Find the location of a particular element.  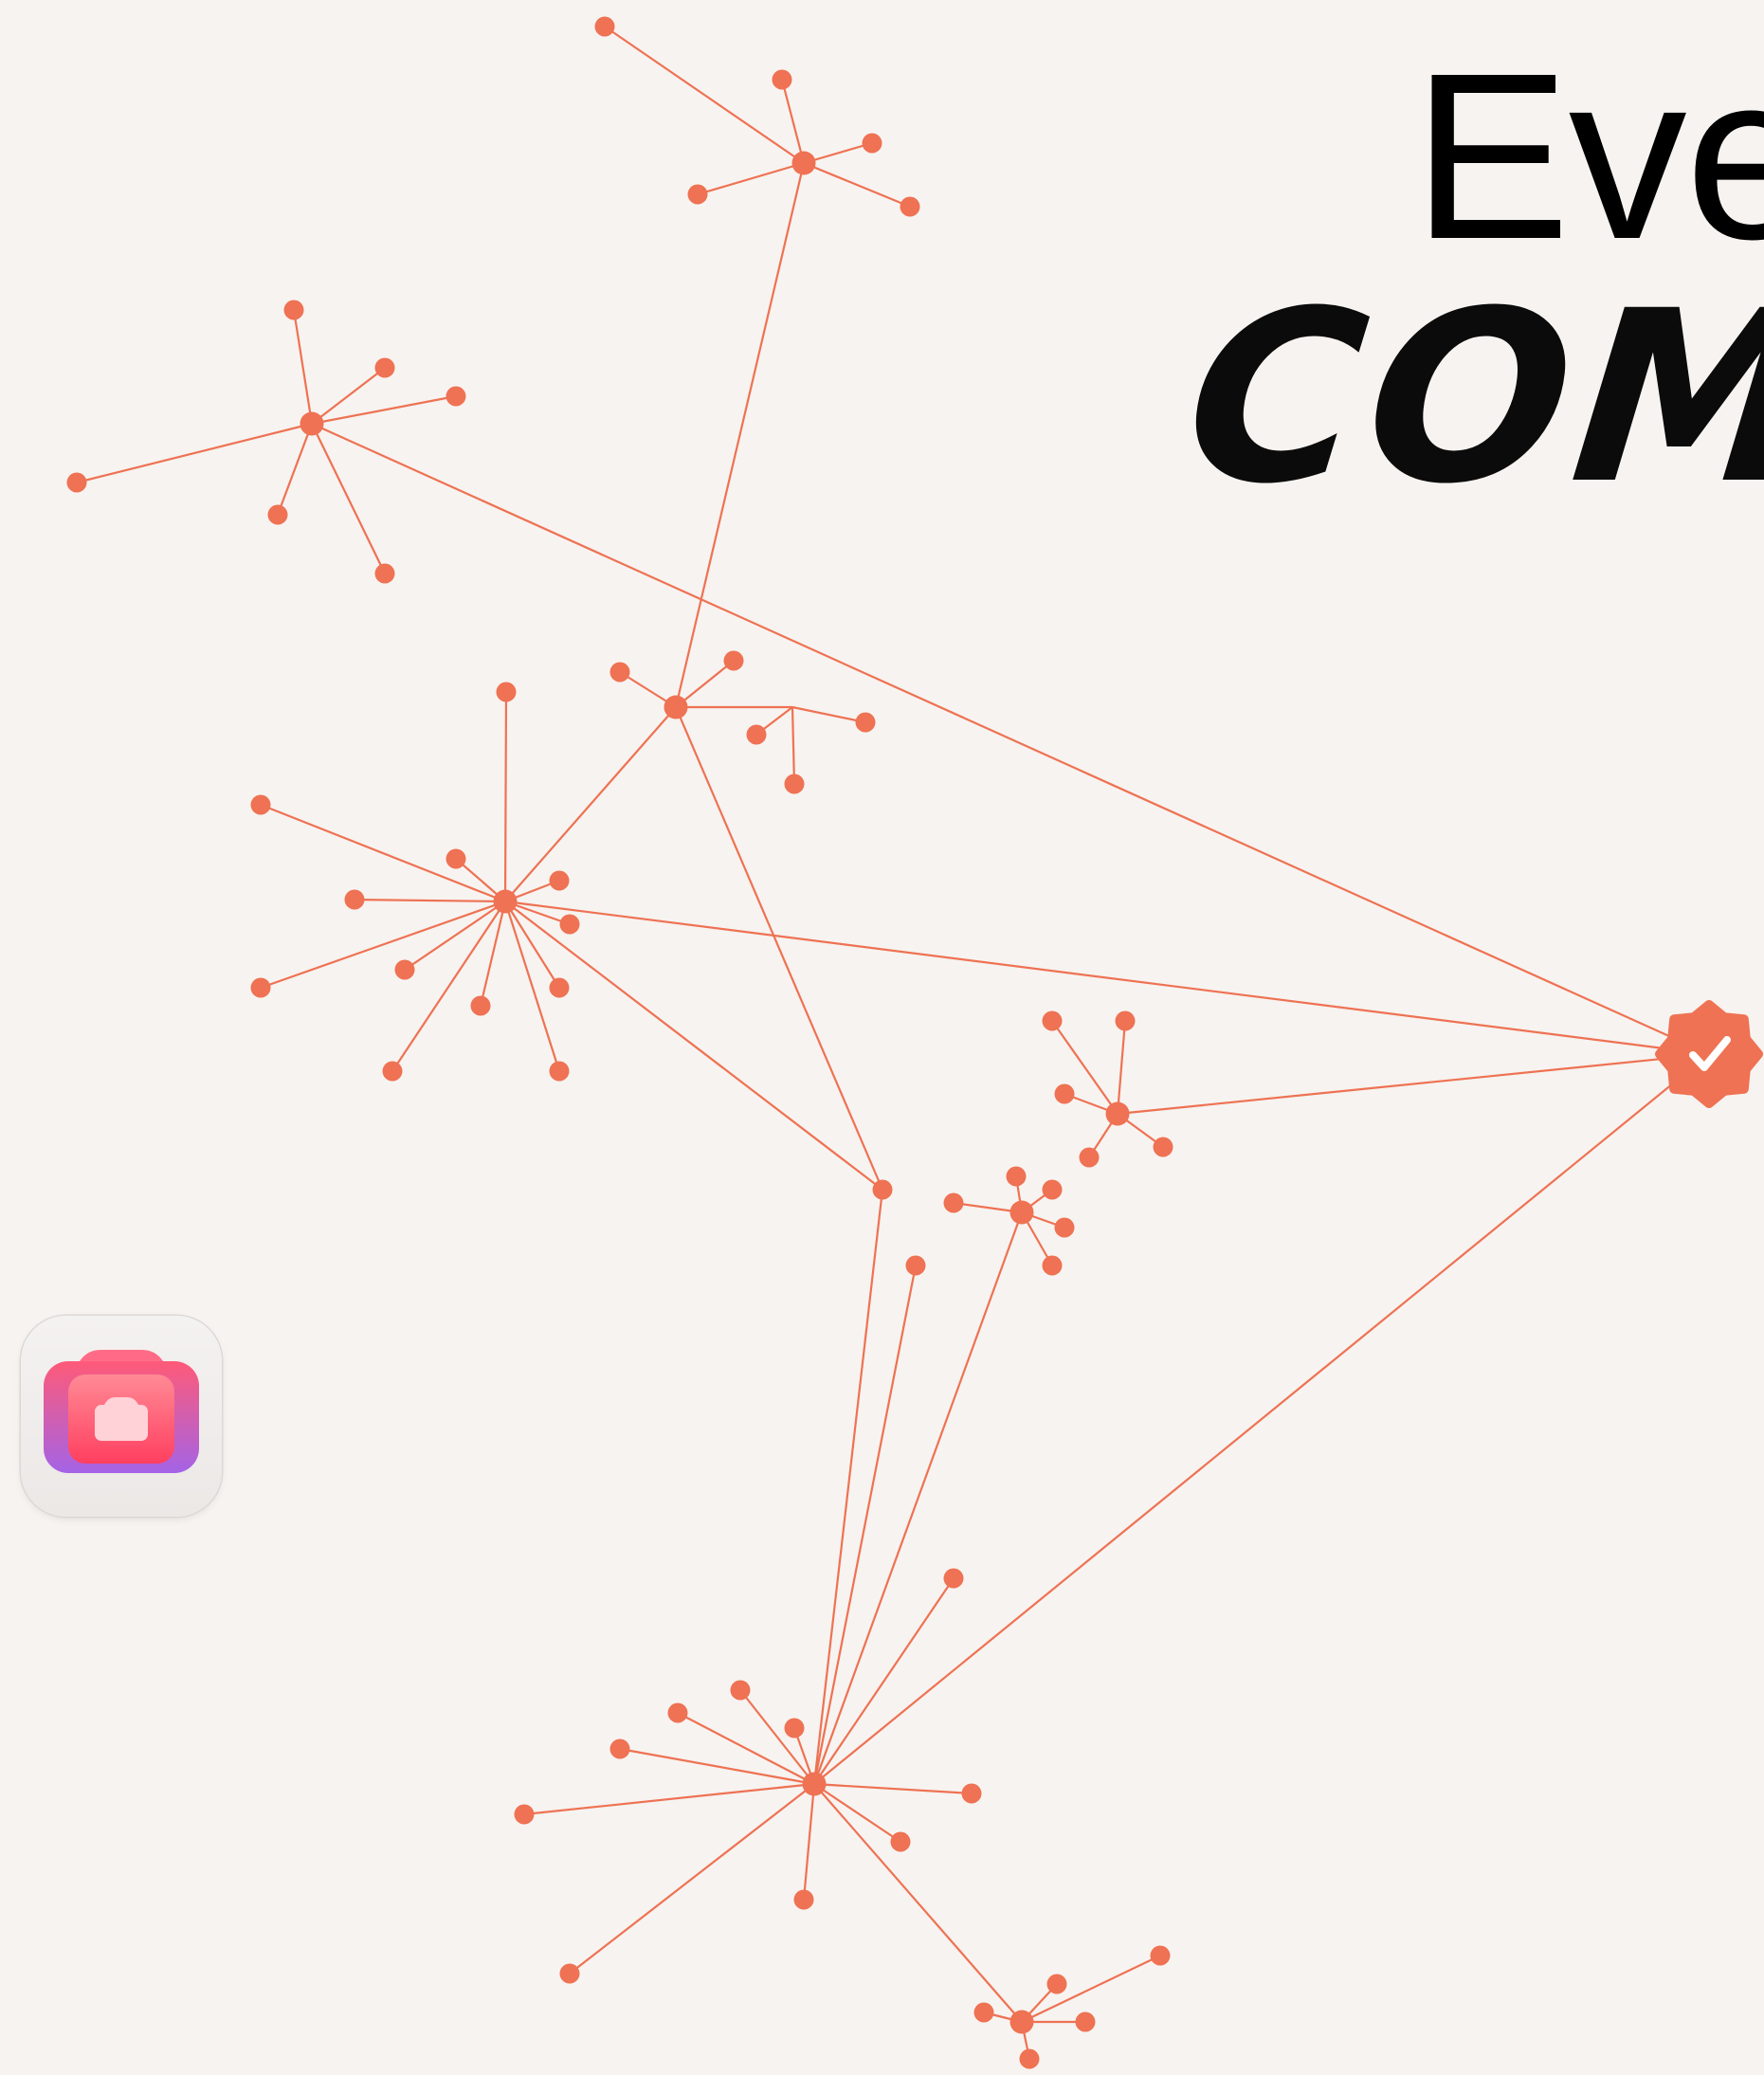

subheadline: COMP is located at coordinates (1469, 398).